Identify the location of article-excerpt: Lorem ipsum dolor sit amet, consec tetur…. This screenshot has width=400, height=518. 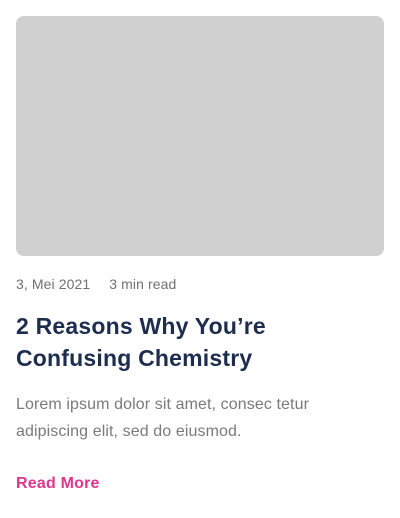
(163, 418).